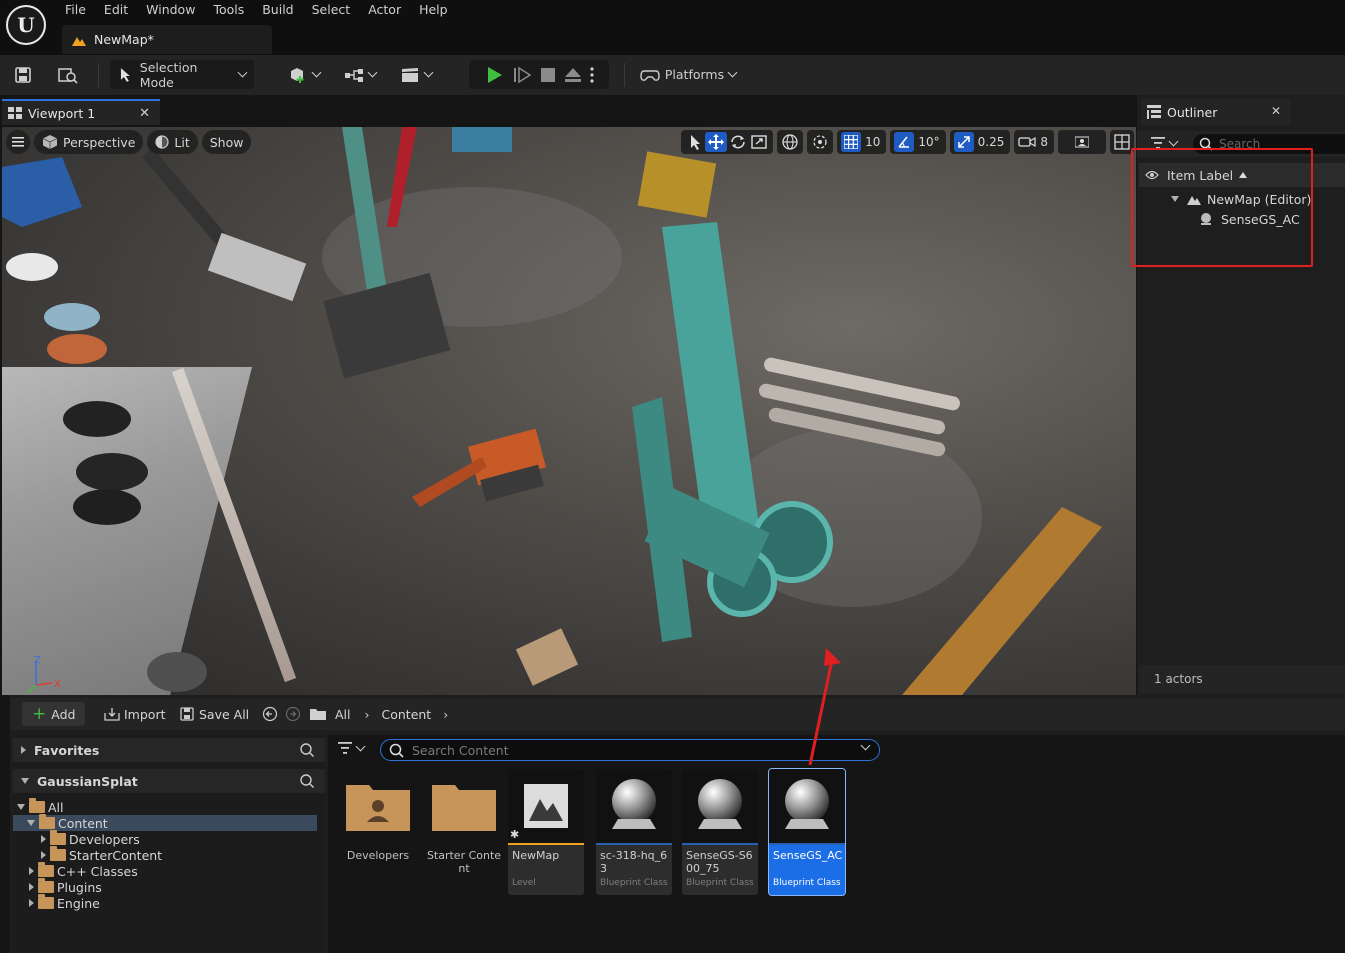  Describe the element at coordinates (167, 806) in the screenshot. I see `folder-all: All` at that location.